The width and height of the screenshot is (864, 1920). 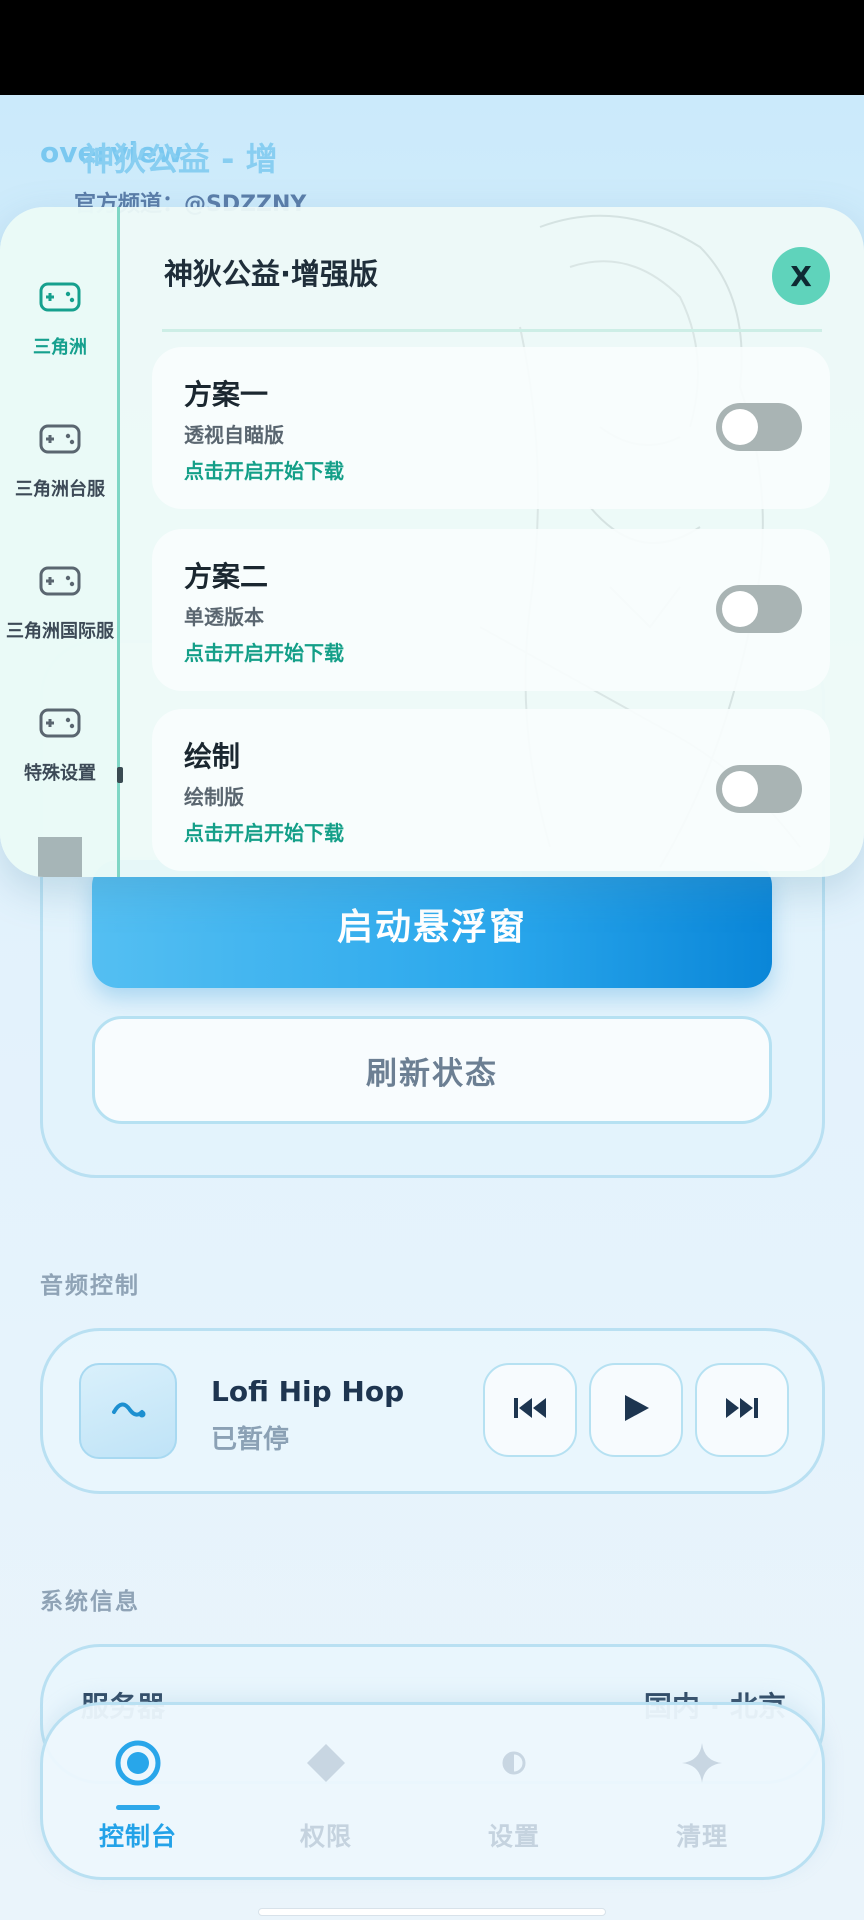 What do you see at coordinates (60, 542) in the screenshot?
I see `game-sidebar: 三角洲 三角洲台服 三角洲国际服 特殊设置` at bounding box center [60, 542].